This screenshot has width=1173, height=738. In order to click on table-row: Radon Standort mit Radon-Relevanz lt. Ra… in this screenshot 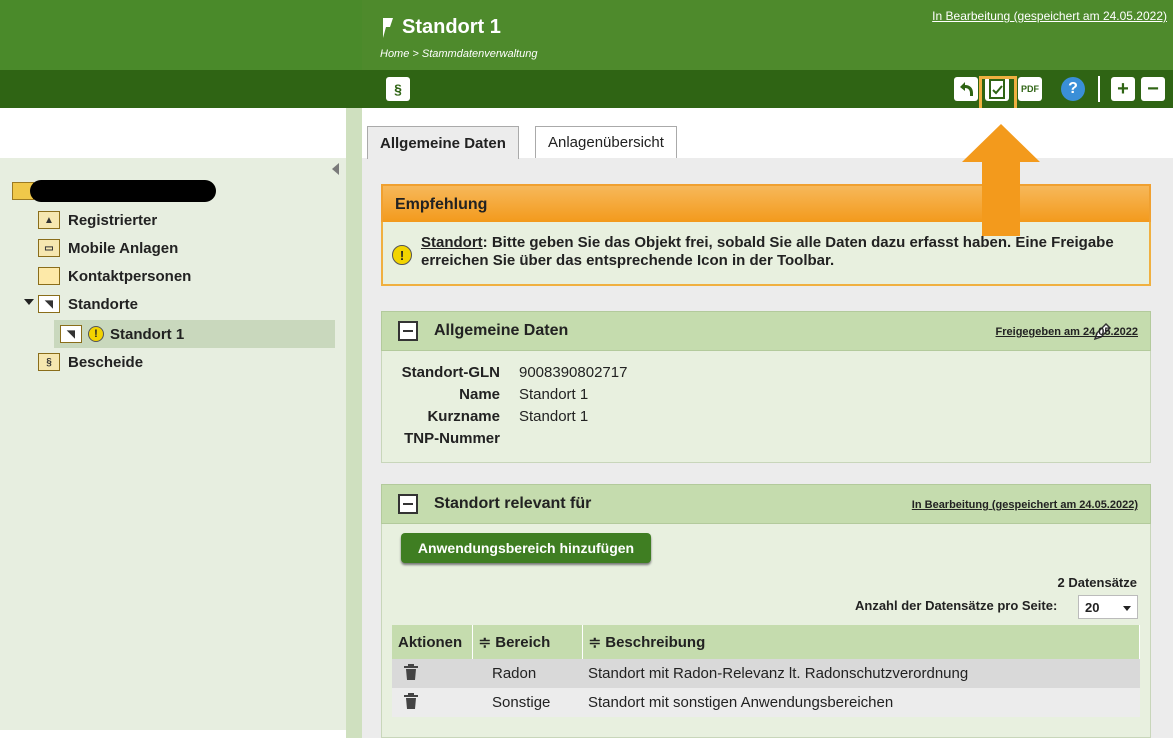, I will do `click(766, 673)`.